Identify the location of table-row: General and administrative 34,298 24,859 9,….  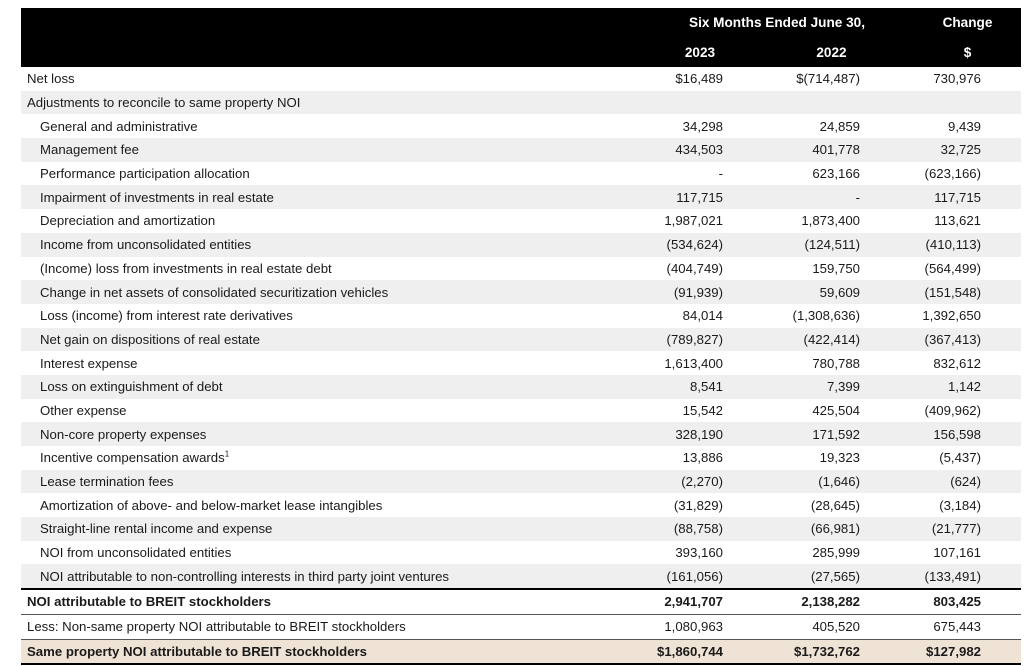
(521, 126).